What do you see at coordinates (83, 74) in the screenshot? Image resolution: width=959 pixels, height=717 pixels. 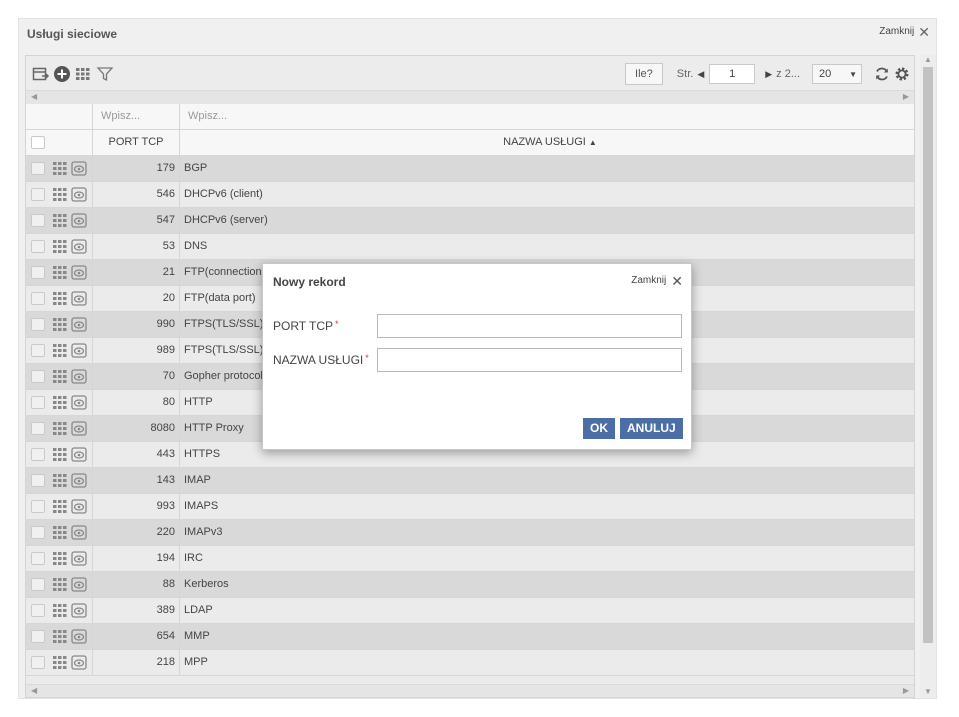 I see `columns-grid-icon` at bounding box center [83, 74].